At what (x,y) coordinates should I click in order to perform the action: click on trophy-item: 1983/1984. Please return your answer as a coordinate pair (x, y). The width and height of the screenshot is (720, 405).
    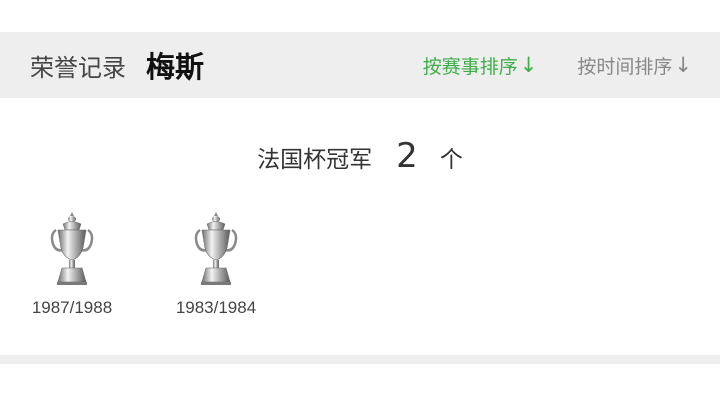
    Looking at the image, I should click on (216, 264).